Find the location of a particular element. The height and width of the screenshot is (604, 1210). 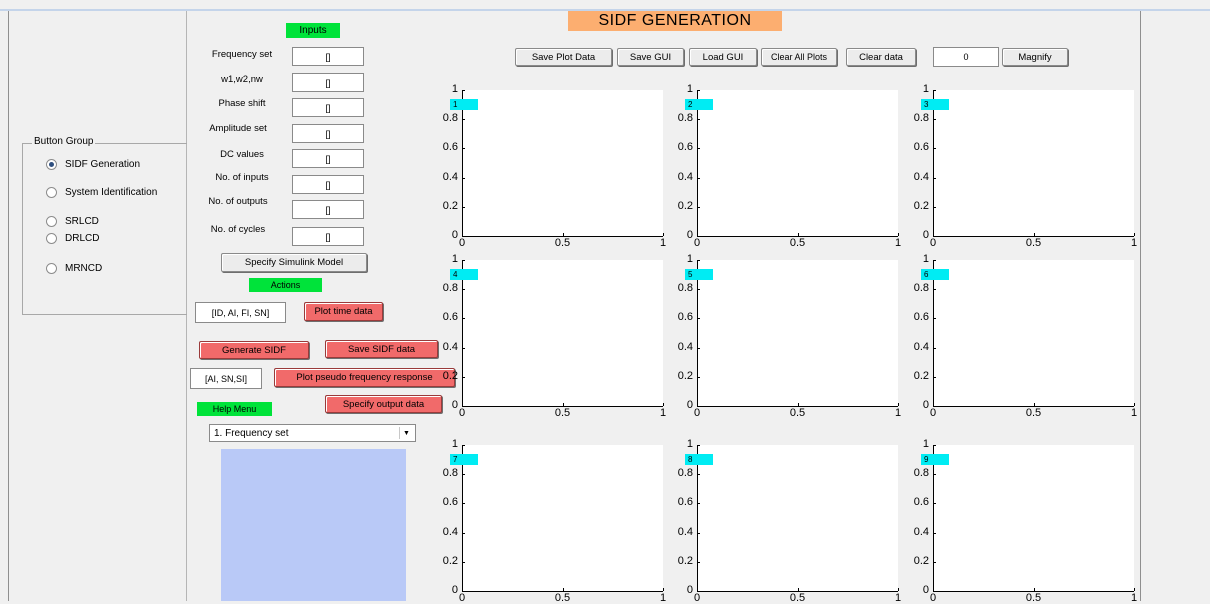

clear-all-plots-button: Clear All Plots is located at coordinates (799, 57).